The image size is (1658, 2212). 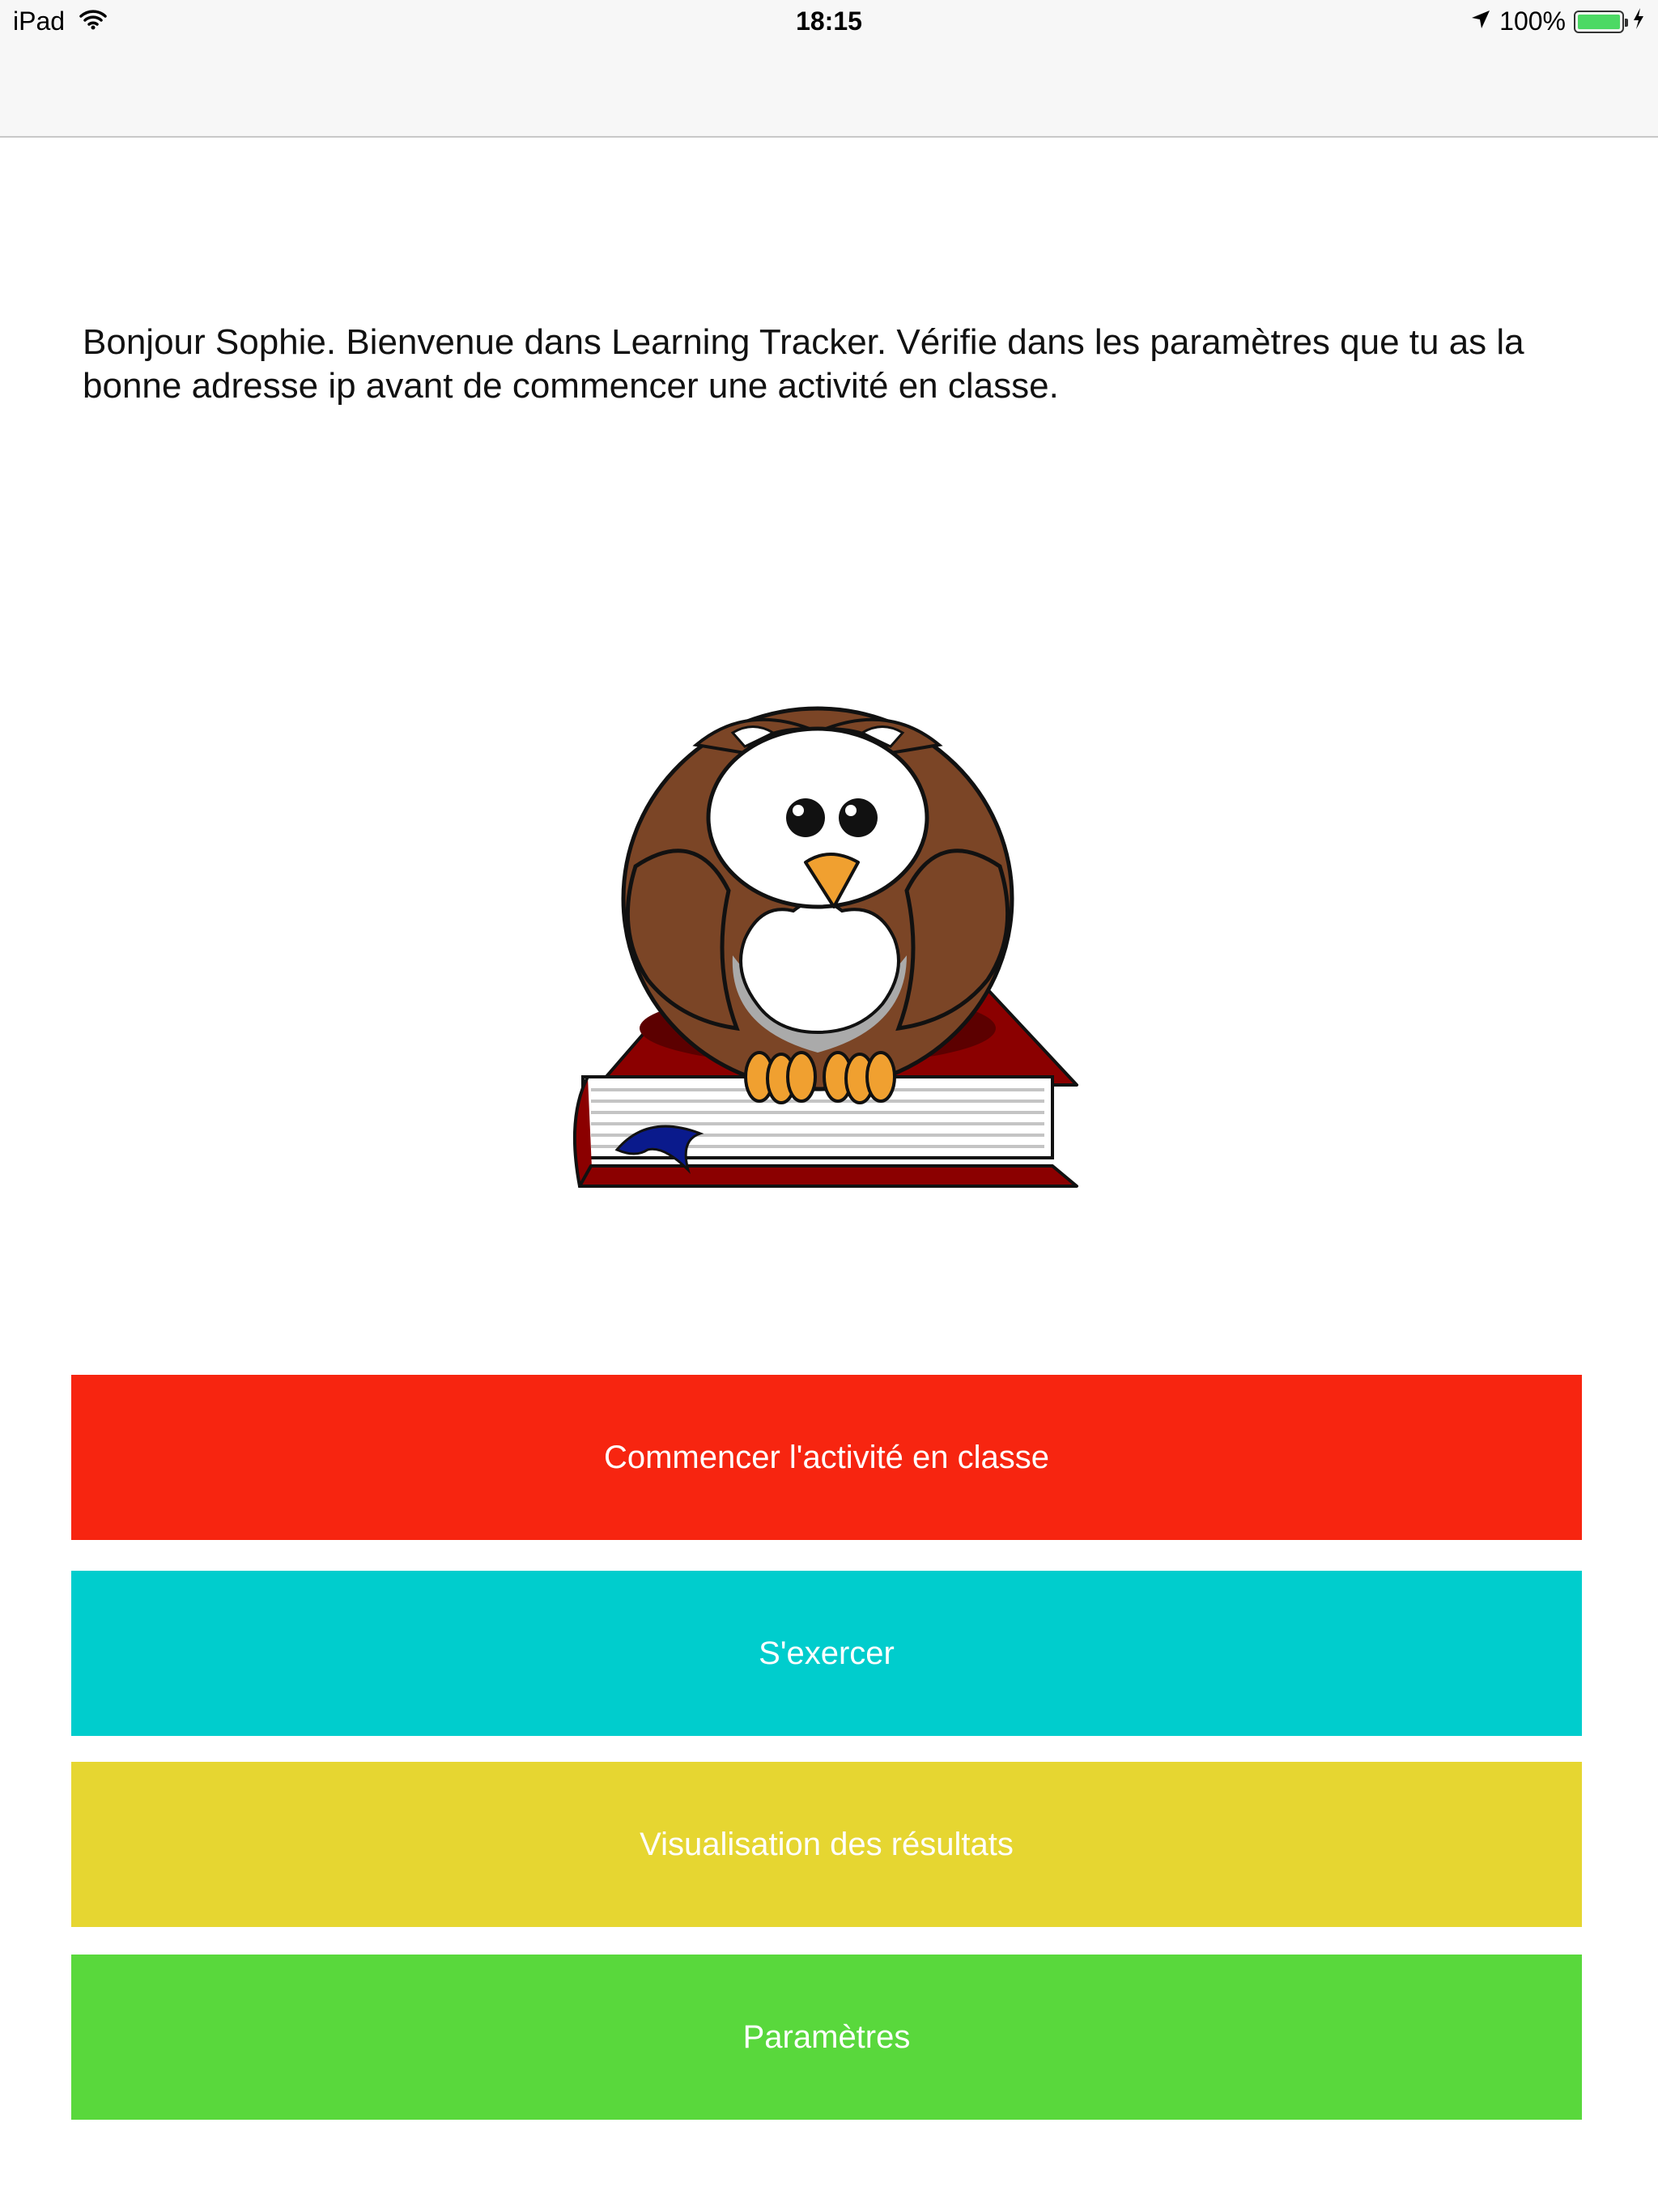 What do you see at coordinates (826, 1654) in the screenshot?
I see `practice-button: S'exercer` at bounding box center [826, 1654].